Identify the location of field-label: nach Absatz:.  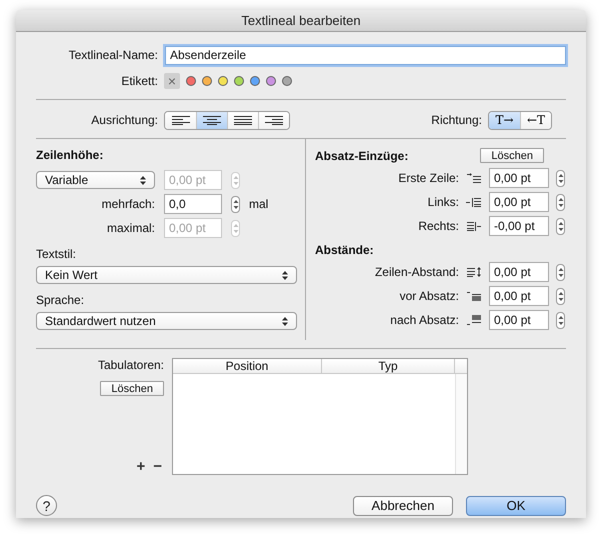
(424, 320).